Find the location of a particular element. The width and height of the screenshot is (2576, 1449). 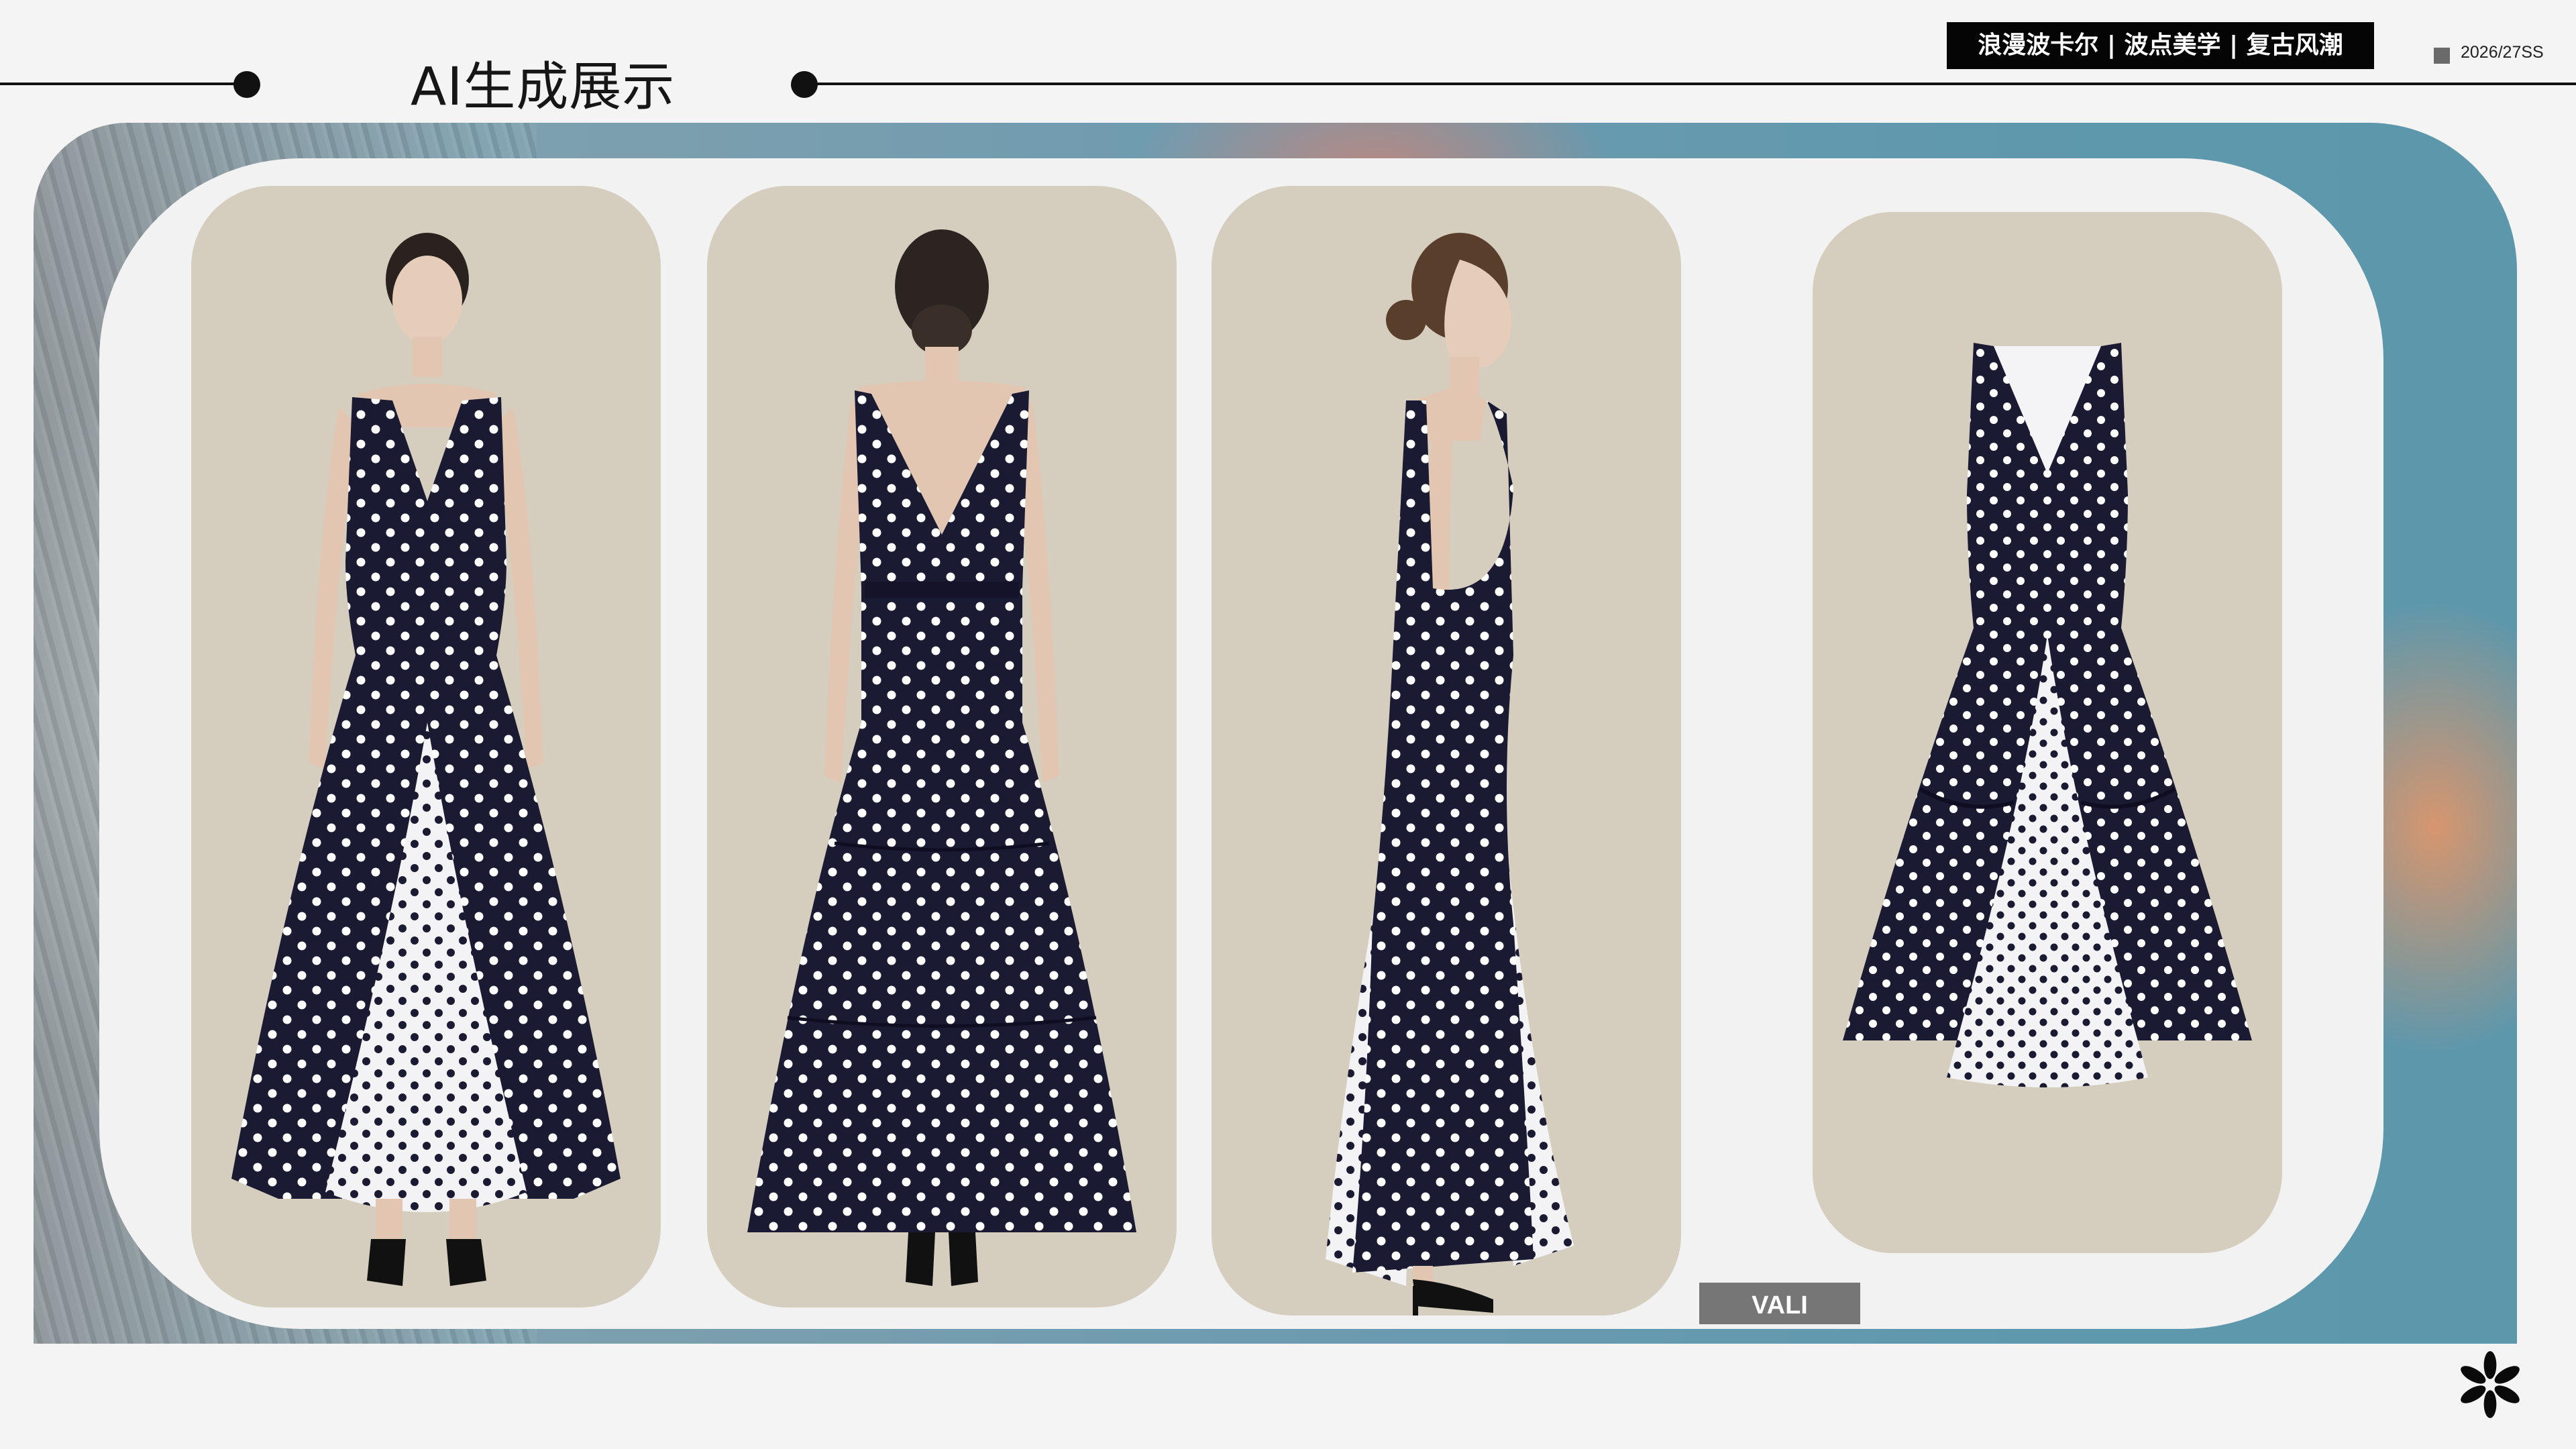

header-rule-left is located at coordinates (123, 84).